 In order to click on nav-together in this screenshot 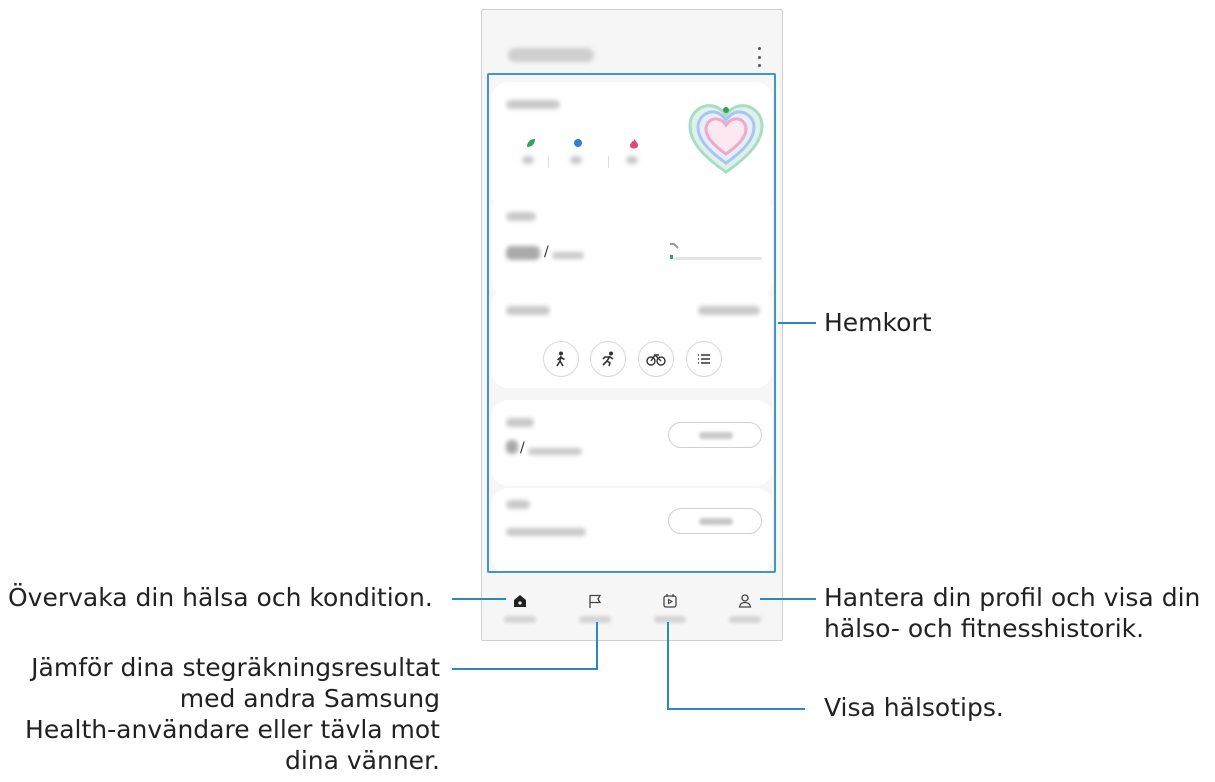, I will do `click(595, 614)`.